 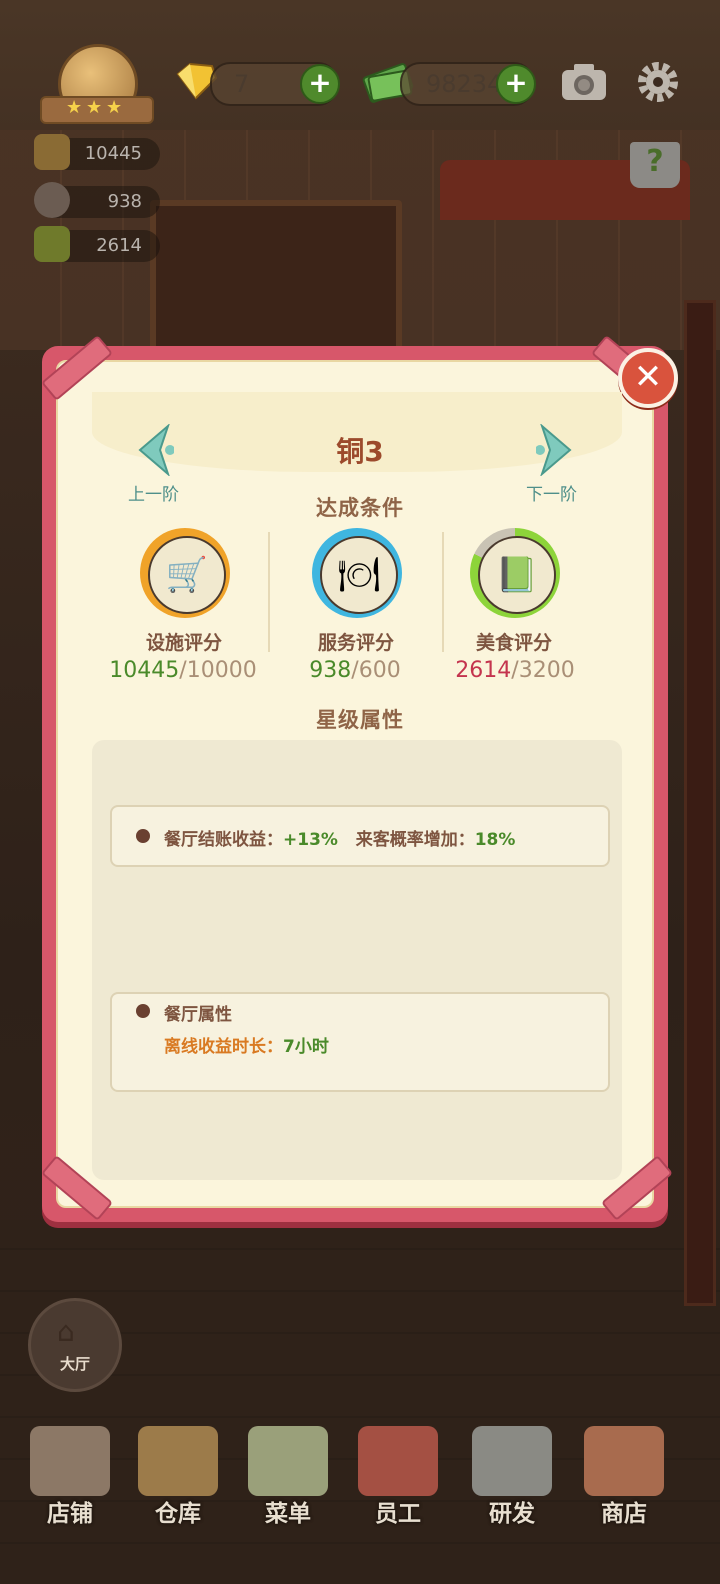 I want to click on hall-label: 大厅, so click(x=74, y=1364).